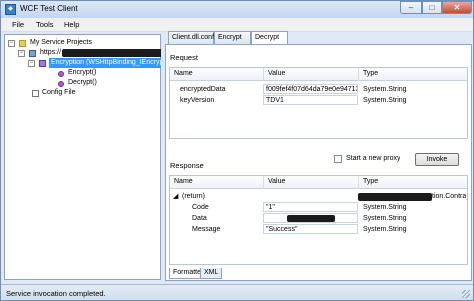 The image size is (474, 301). Describe the element at coordinates (449, 196) in the screenshot. I see `response-root-type: tion.Contrac` at that location.